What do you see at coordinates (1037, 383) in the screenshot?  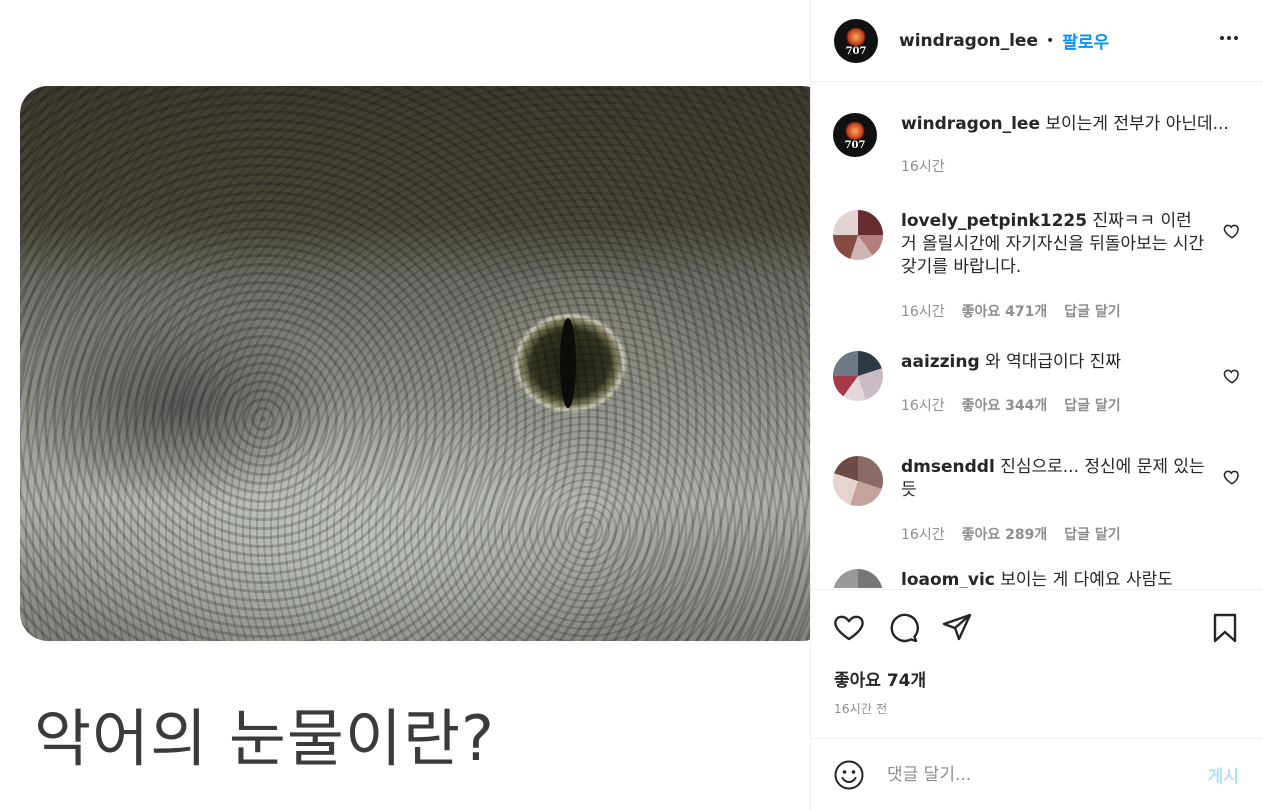 I see `comment-item: aaizzing 와 역대급이다 진짜 16시간 좋아요 344개 답글 달기` at bounding box center [1037, 383].